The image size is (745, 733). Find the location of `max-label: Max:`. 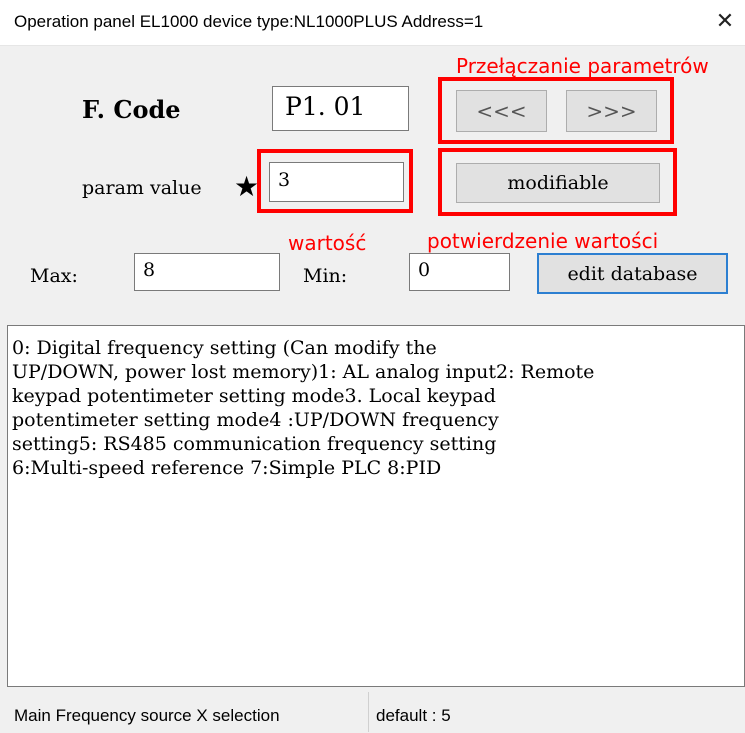

max-label: Max: is located at coordinates (54, 276).